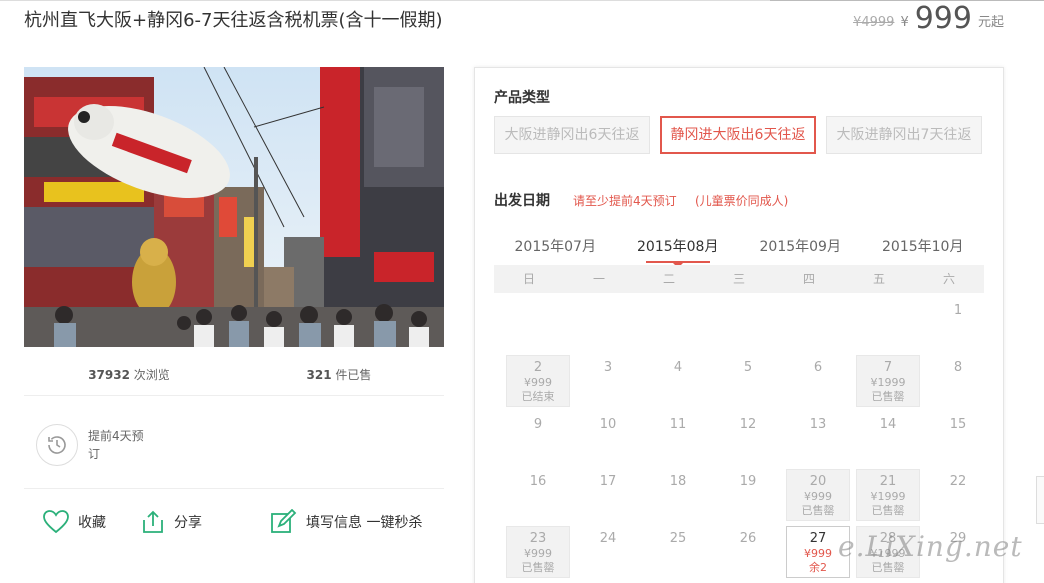 Image resolution: width=1044 pixels, height=583 pixels. I want to click on product-type-list: 大阪进静冈出6天往返 静冈进大阪出6天往返 大阪进静冈出7天往返, so click(738, 135).